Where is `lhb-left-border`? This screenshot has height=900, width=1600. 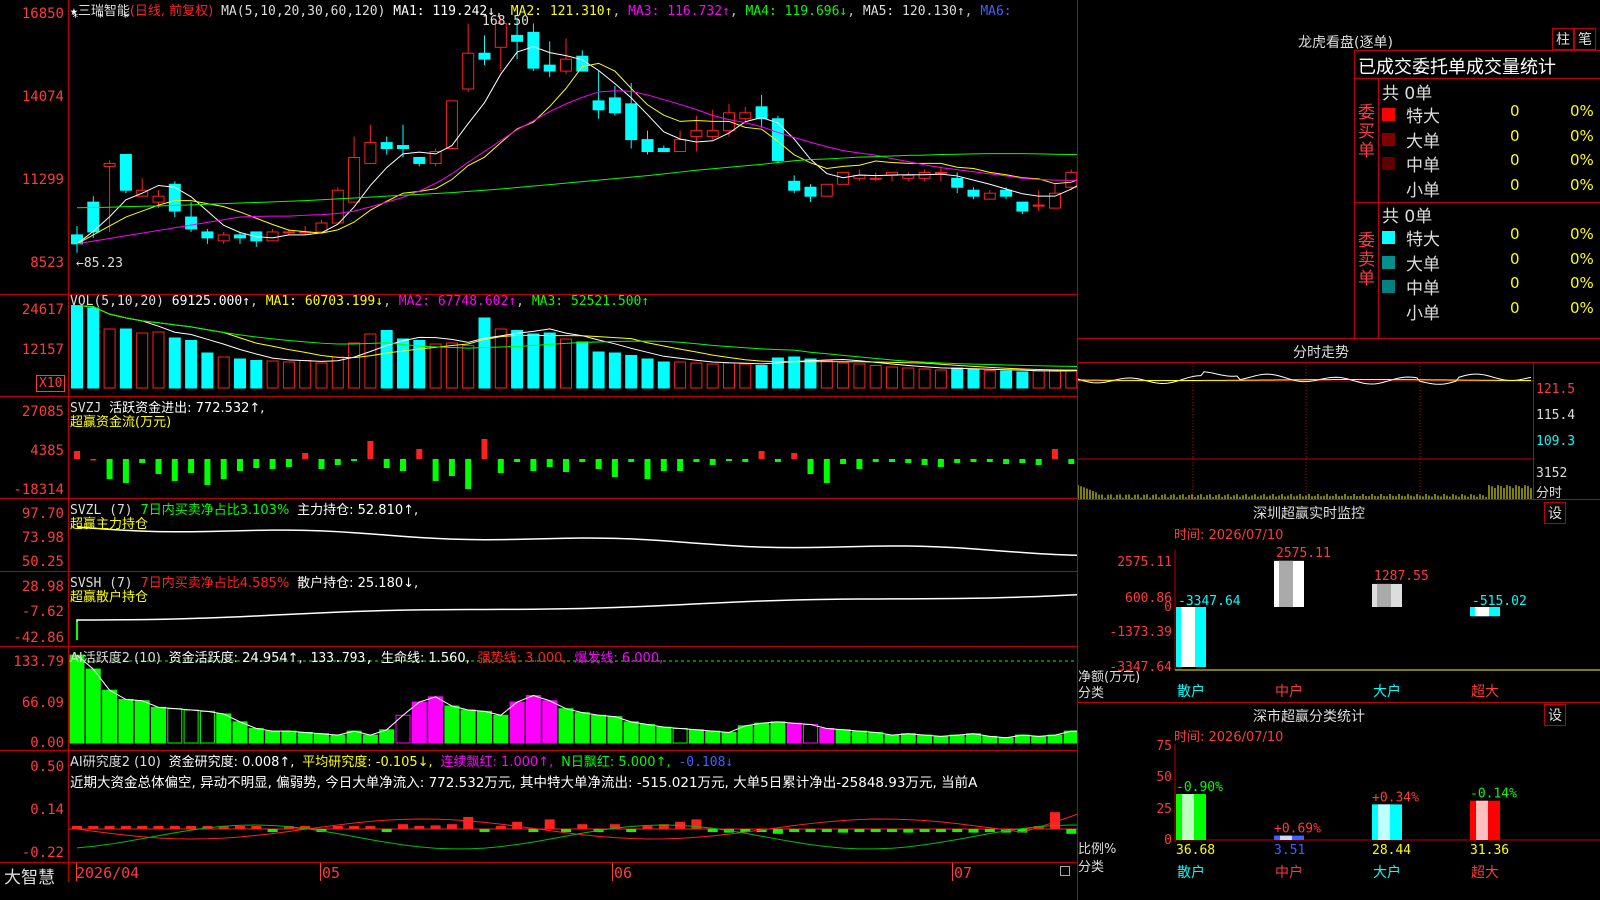 lhb-left-border is located at coordinates (1354, 195).